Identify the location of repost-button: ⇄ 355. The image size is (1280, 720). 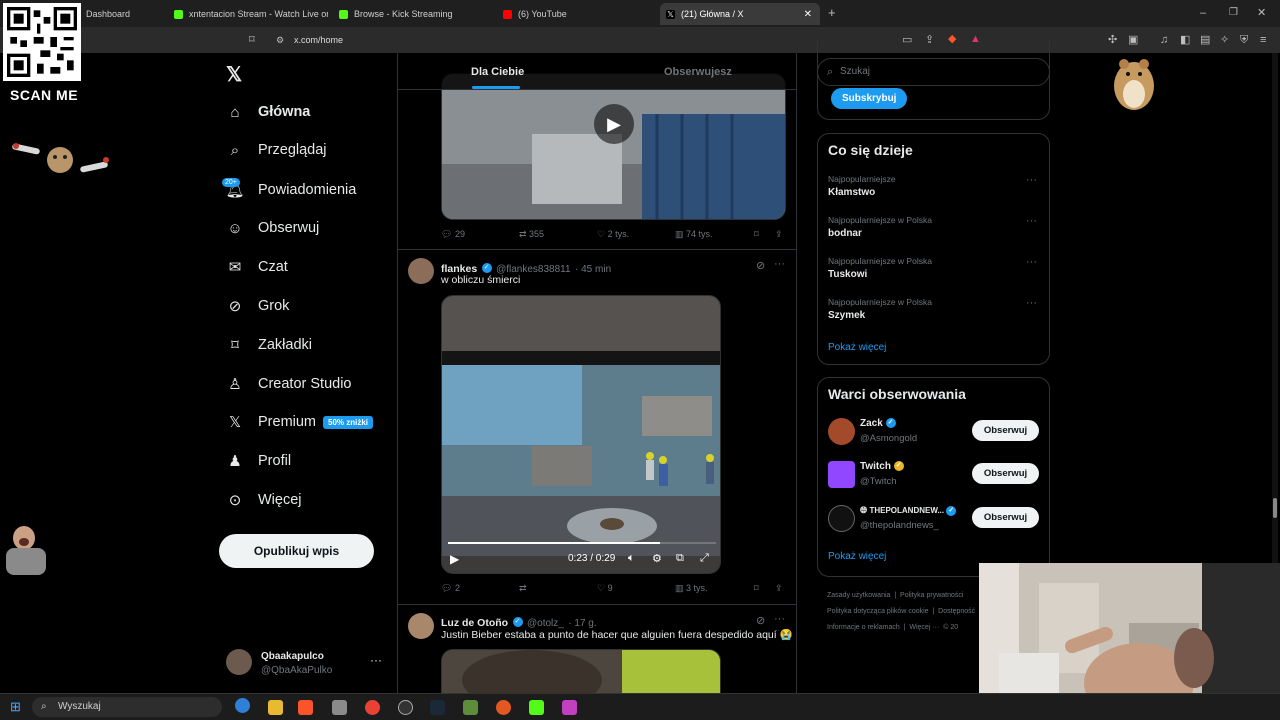
(531, 234).